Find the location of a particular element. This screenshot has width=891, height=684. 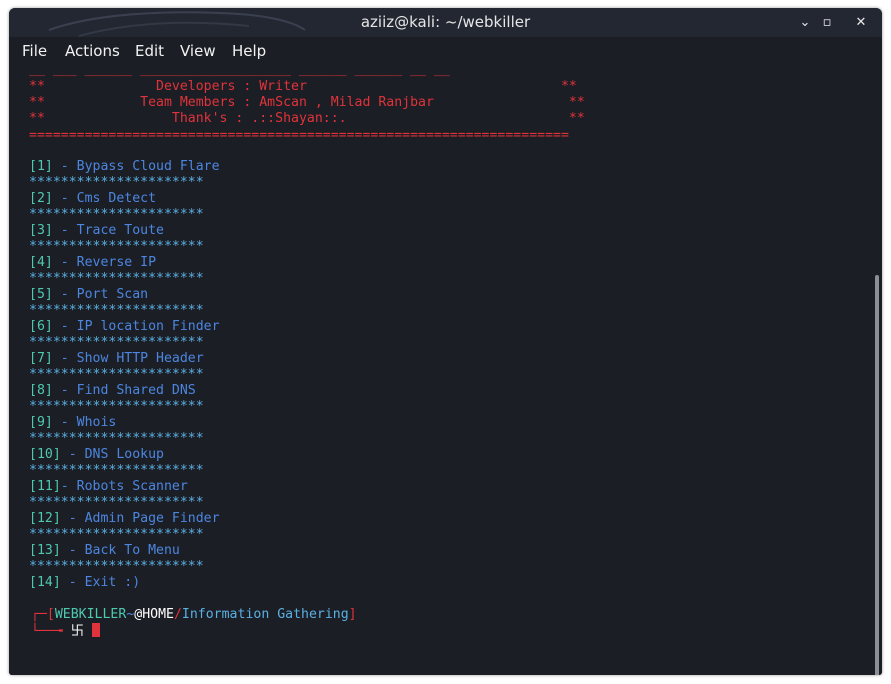

prompt-section: Information Gathering is located at coordinates (265, 614).